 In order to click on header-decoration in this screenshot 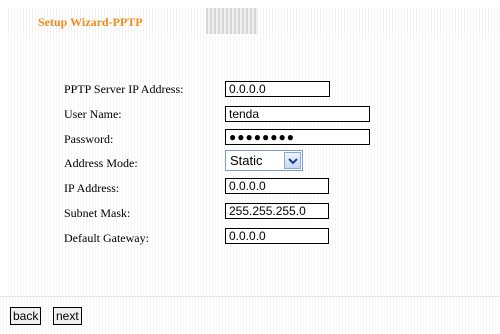, I will do `click(232, 21)`.